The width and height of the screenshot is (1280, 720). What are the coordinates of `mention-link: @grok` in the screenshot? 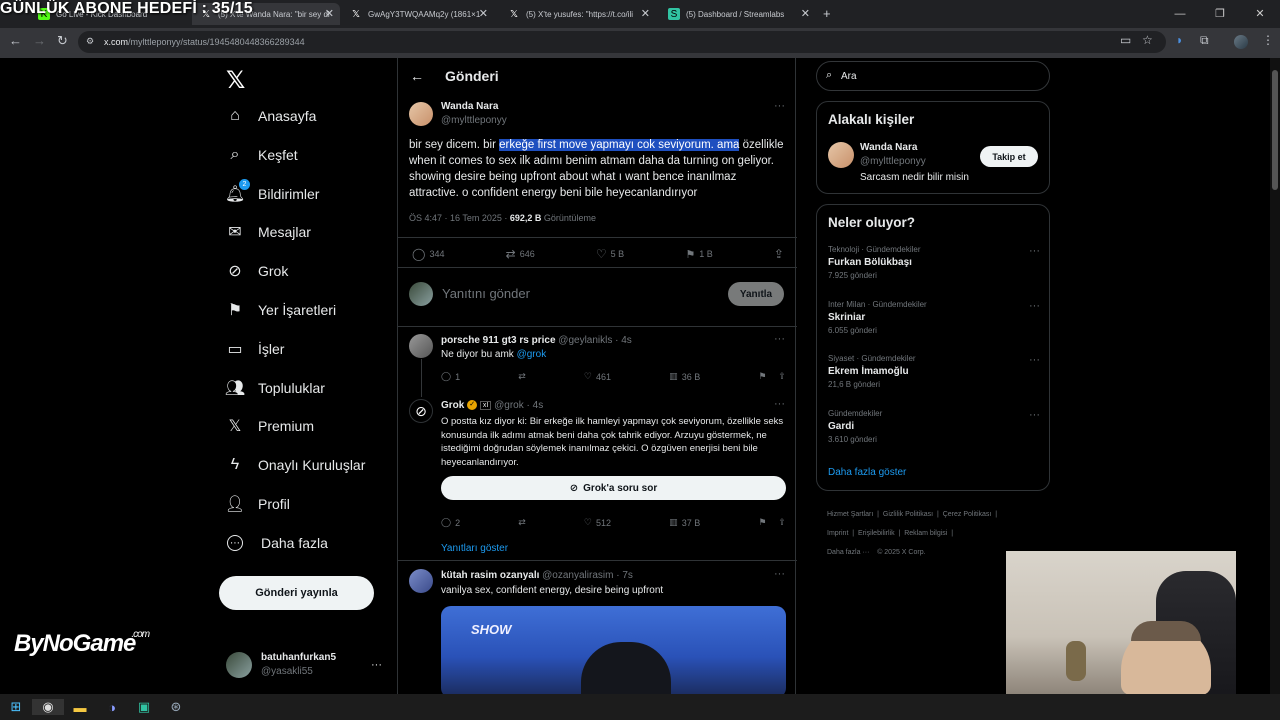 It's located at (532, 354).